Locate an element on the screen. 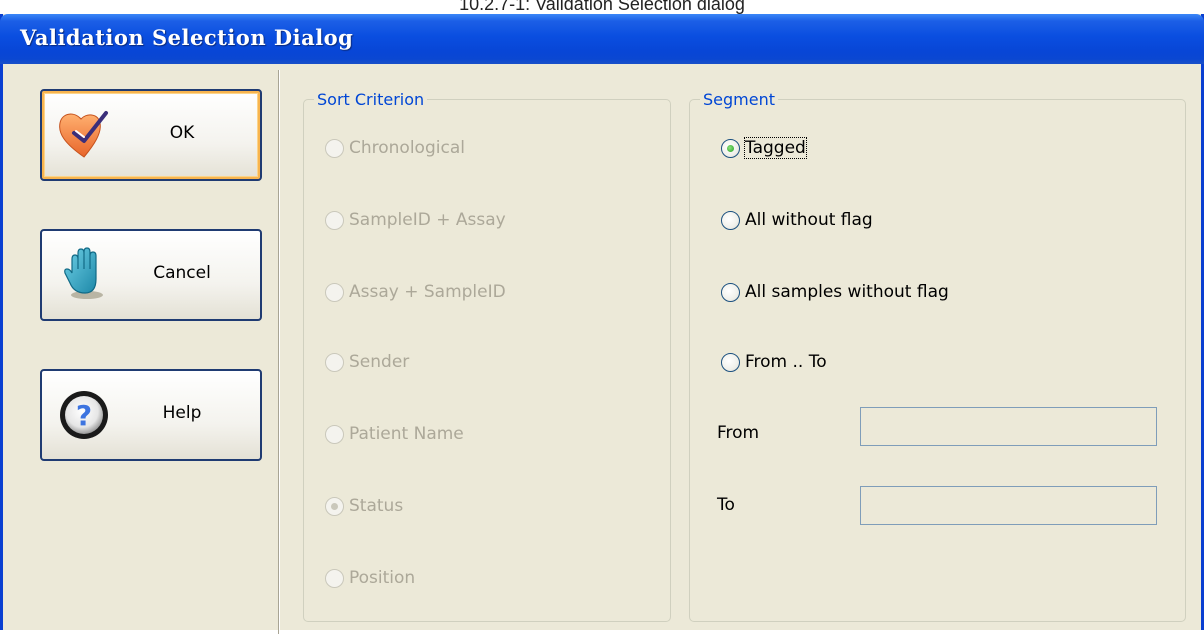 The image size is (1204, 634). radio-patient-name: Patient Name is located at coordinates (394, 434).